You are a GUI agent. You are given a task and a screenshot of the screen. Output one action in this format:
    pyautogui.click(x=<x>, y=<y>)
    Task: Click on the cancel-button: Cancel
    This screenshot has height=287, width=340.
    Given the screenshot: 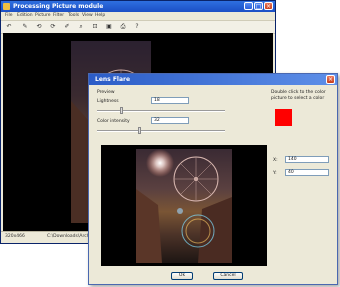 What is the action you would take?
    pyautogui.click(x=228, y=276)
    